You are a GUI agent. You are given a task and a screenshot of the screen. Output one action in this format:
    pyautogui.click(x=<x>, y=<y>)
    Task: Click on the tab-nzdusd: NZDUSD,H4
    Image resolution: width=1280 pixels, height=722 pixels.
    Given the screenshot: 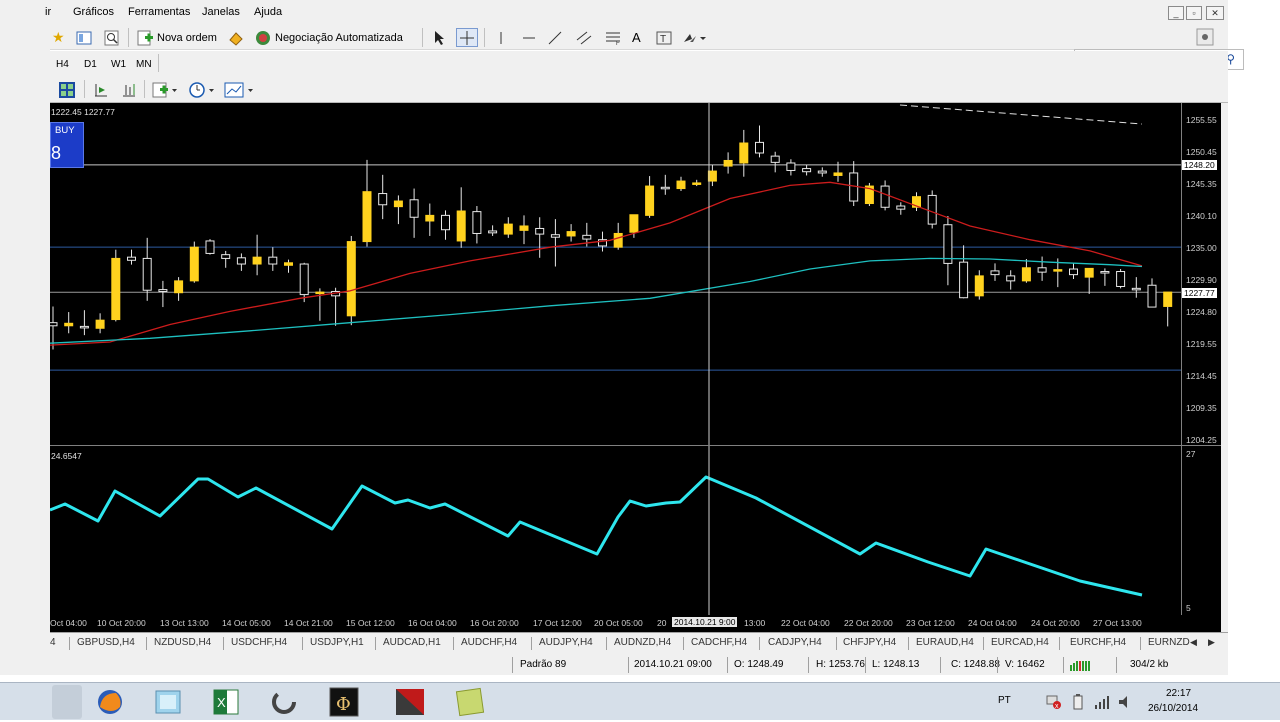 What is the action you would take?
    pyautogui.click(x=182, y=642)
    